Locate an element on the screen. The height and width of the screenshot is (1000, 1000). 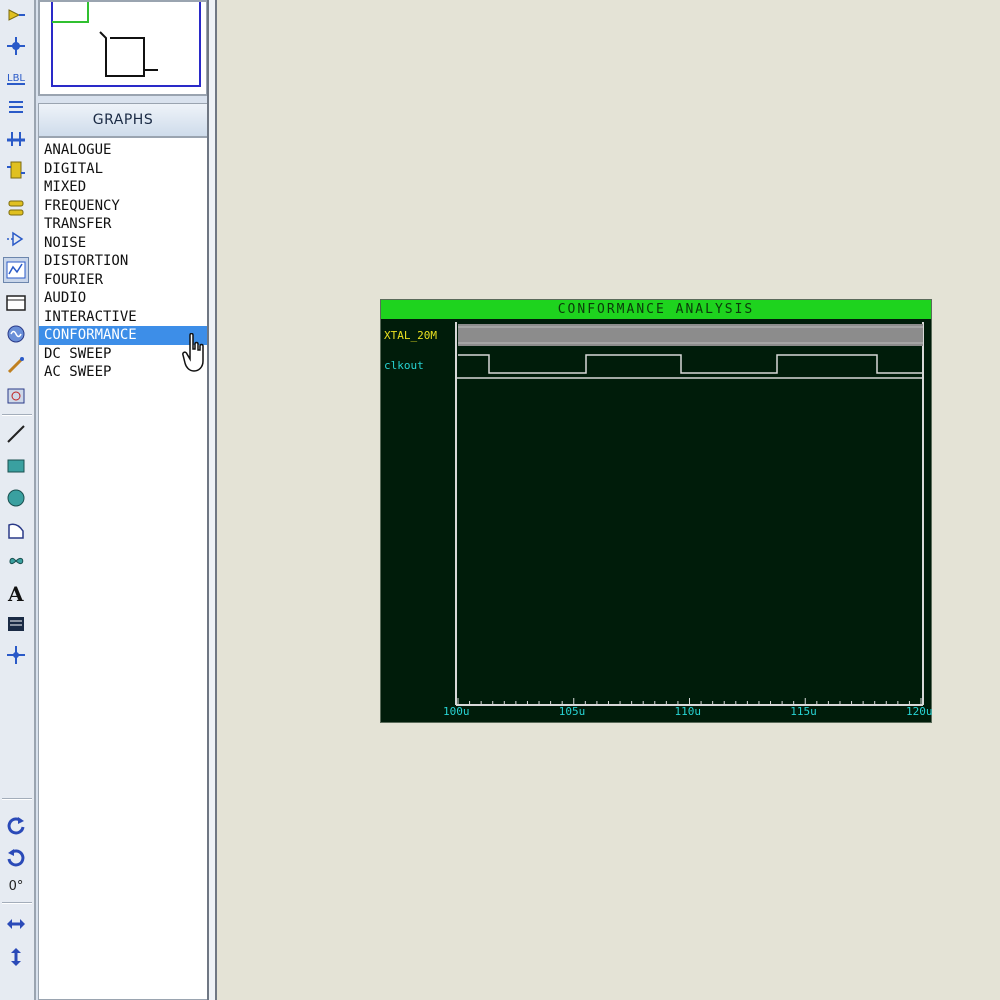
graph-type-interactive: INTERACTIVE is located at coordinates (123, 317).